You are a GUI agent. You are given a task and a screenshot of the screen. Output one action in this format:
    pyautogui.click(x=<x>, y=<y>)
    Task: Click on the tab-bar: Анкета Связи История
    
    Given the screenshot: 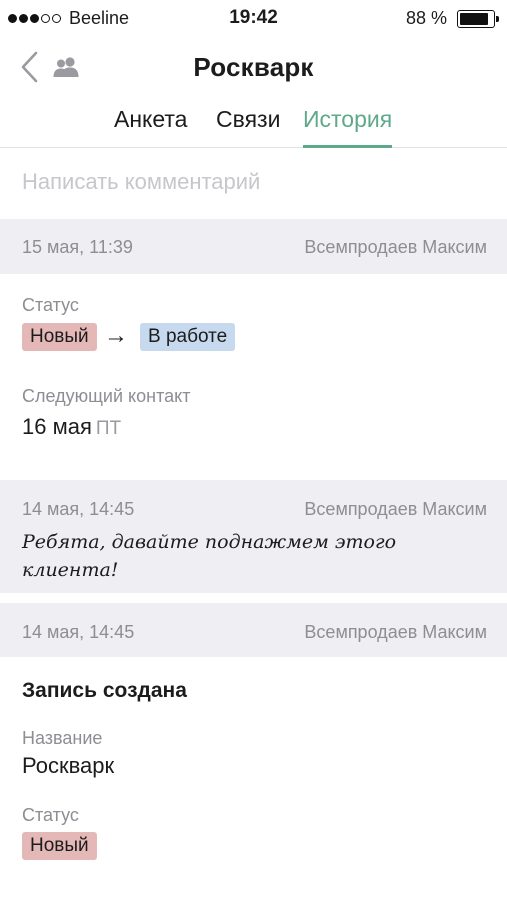 What is the action you would take?
    pyautogui.click(x=253, y=123)
    